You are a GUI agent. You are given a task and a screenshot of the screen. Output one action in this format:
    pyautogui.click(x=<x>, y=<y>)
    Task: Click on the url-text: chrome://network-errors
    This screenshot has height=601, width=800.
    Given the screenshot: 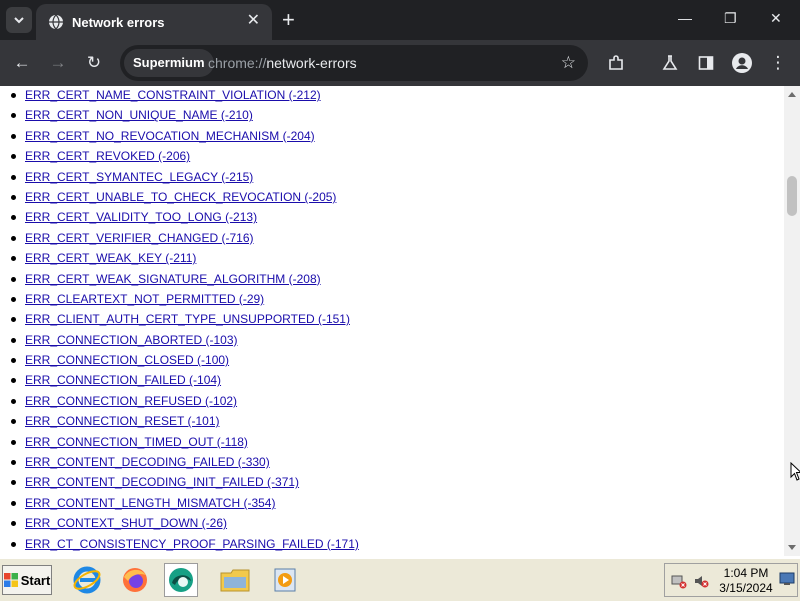 What is the action you would take?
    pyautogui.click(x=282, y=63)
    